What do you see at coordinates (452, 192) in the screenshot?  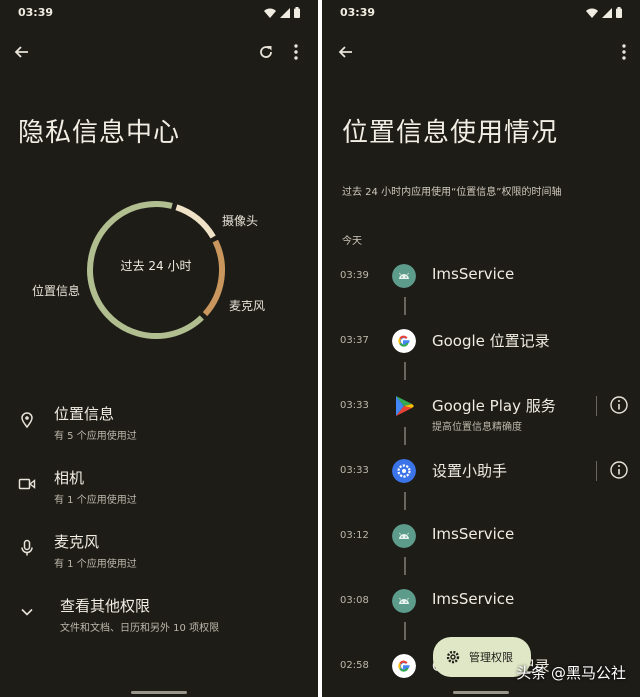 I see `timeline-subtitle: 过去 24 小时内应用使用“位置信息”权限的时间轴` at bounding box center [452, 192].